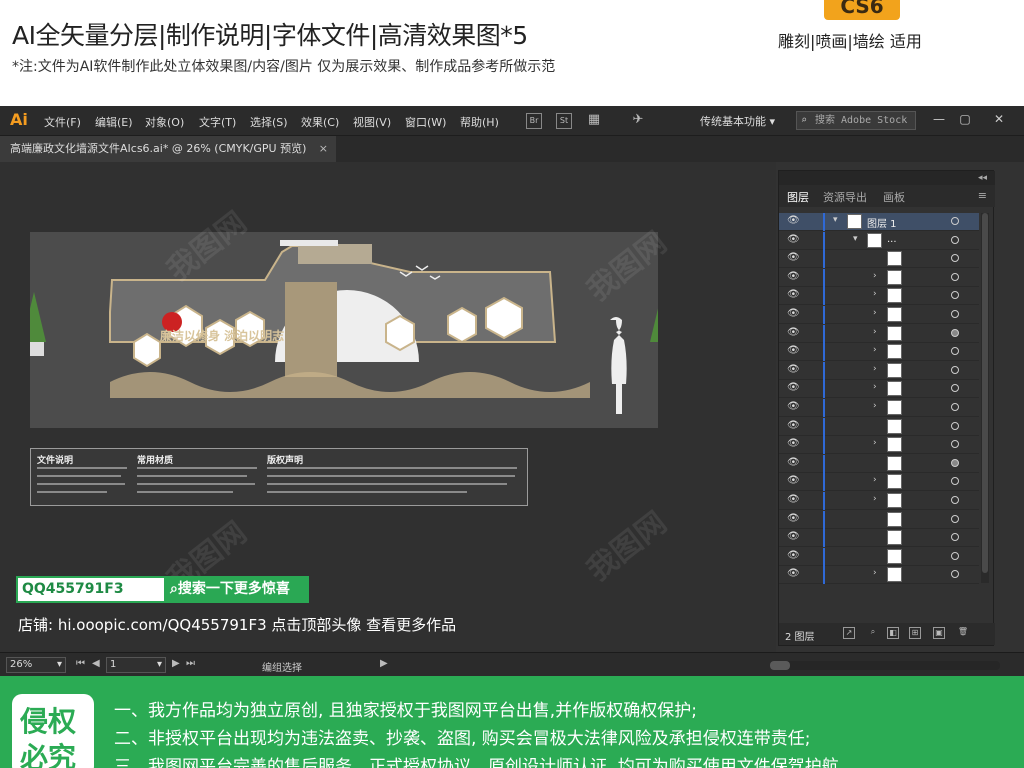  Describe the element at coordinates (217, 122) in the screenshot. I see `menu-type: 文字(T)` at that location.